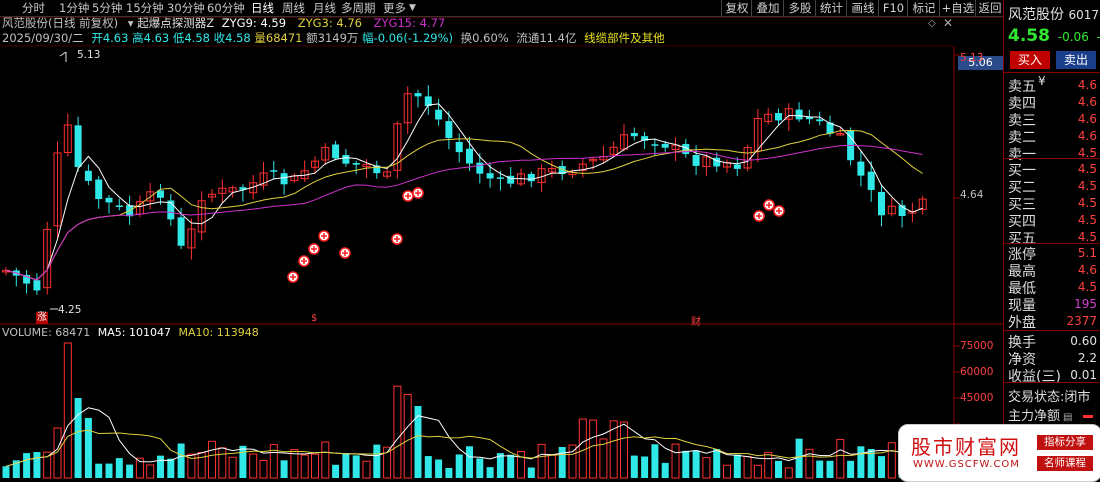 Image resolution: width=1100 pixels, height=482 pixels. Describe the element at coordinates (130, 333) in the screenshot. I see `volume-header: VOLUME: 68471 MA5: 101047 MA10: 113948` at that location.